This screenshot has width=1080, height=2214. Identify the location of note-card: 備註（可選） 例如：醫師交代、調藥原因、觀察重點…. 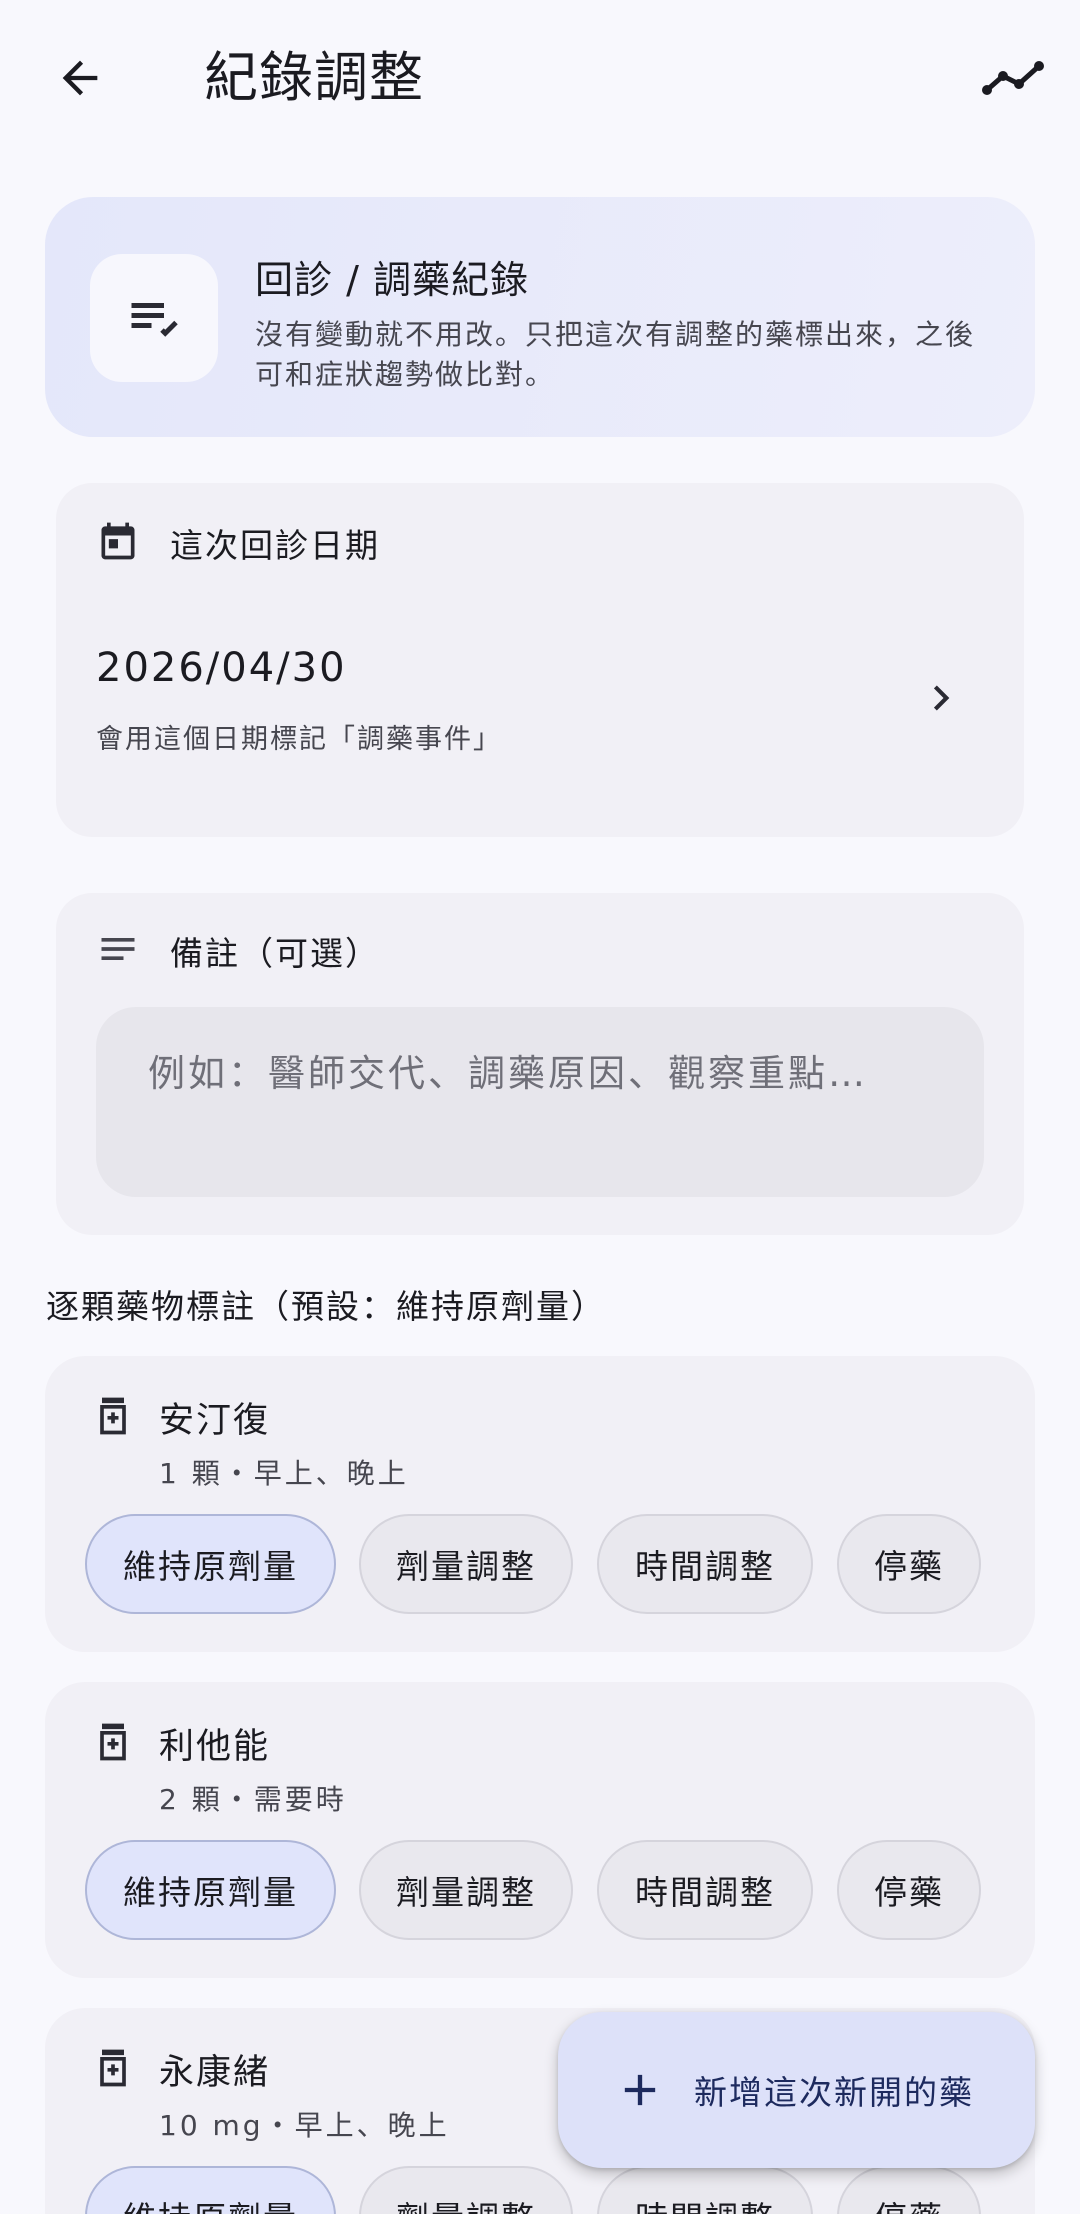
(540, 1064).